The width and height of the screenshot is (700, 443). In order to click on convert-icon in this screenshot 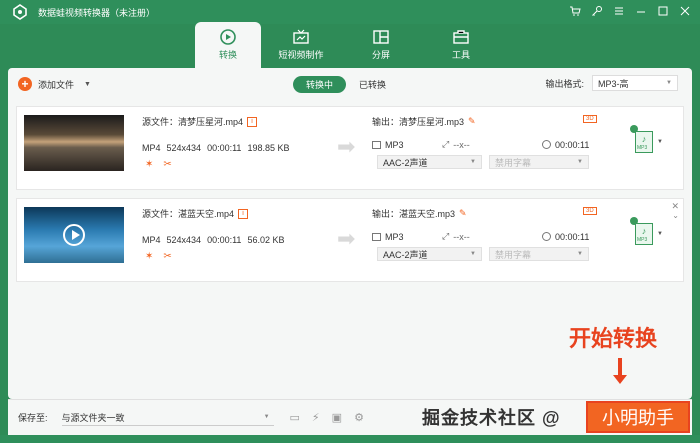, I will do `click(228, 37)`.